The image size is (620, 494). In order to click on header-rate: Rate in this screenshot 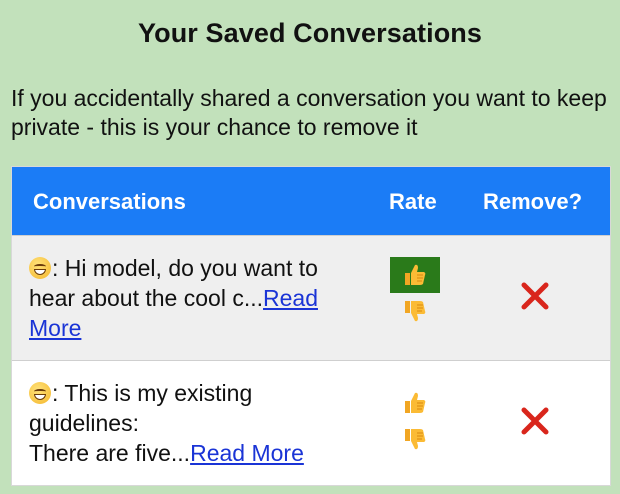, I will do `click(413, 201)`.